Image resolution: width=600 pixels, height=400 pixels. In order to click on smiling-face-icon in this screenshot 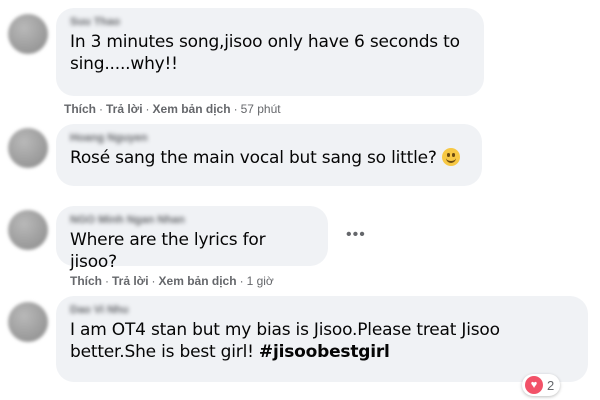, I will do `click(450, 157)`.